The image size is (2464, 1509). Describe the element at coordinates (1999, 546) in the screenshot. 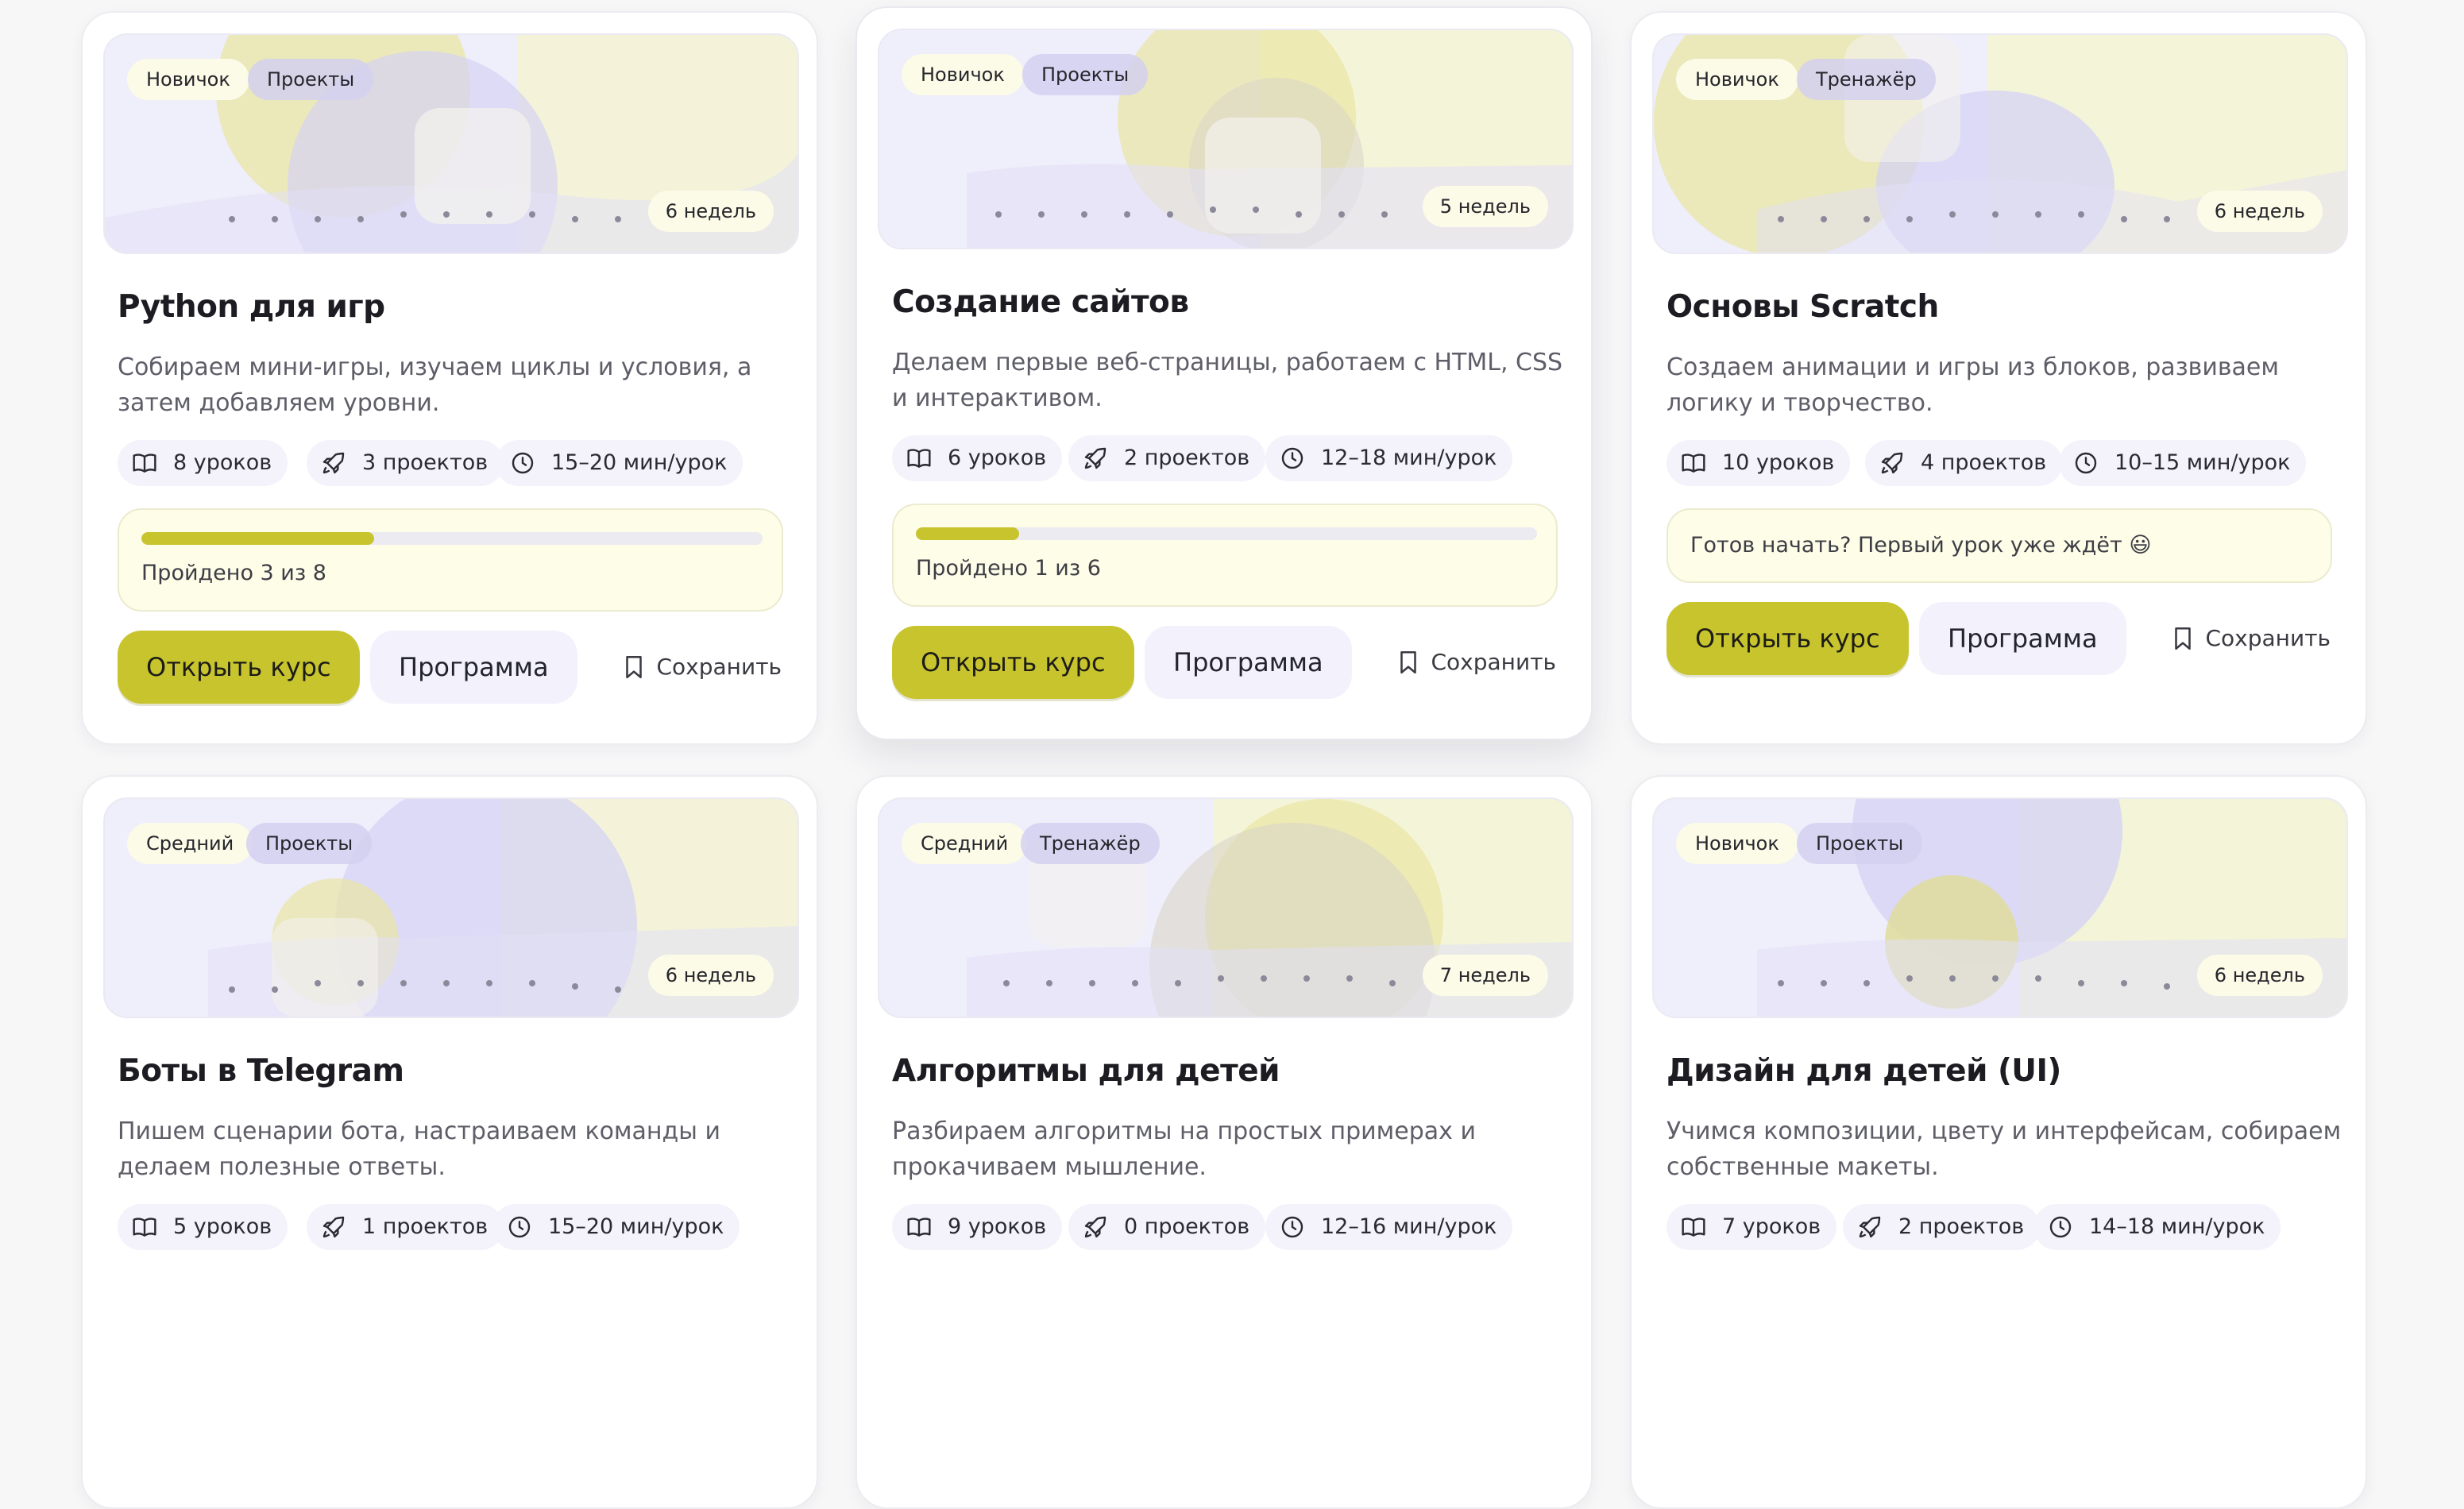

I see `start-notice: Готов начать? Первый урок уже ждёт 😃` at that location.